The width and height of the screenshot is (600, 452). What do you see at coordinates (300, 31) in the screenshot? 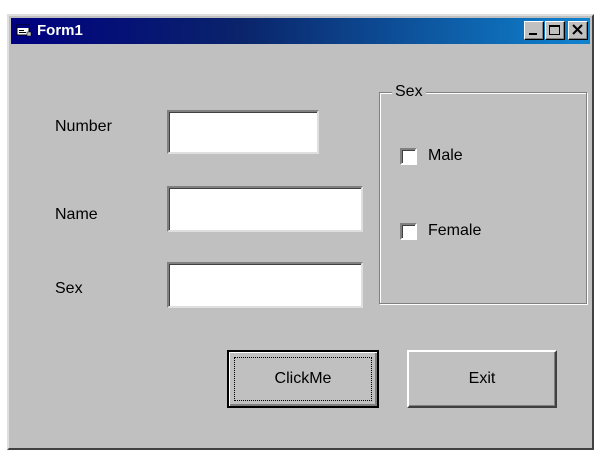
I see `title-bar: Form1` at bounding box center [300, 31].